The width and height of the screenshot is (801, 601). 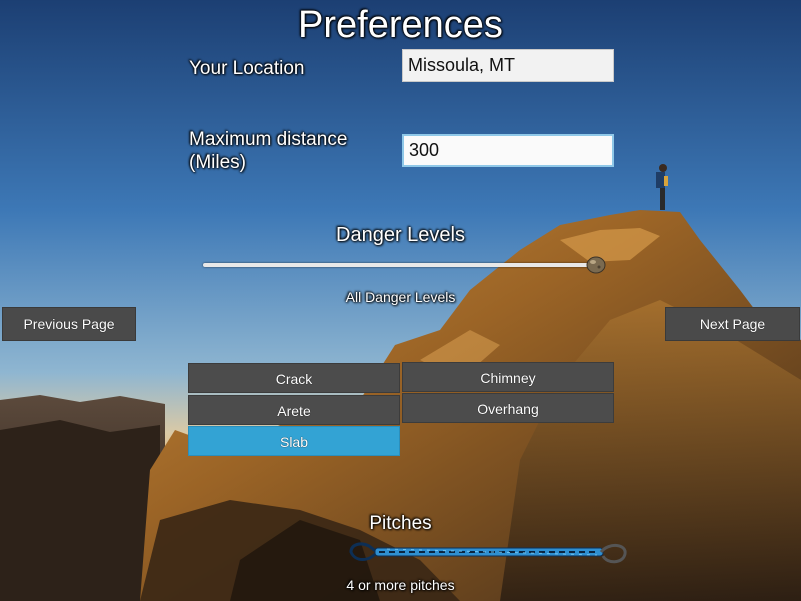 What do you see at coordinates (732, 324) in the screenshot?
I see `next-page-button: Next Page` at bounding box center [732, 324].